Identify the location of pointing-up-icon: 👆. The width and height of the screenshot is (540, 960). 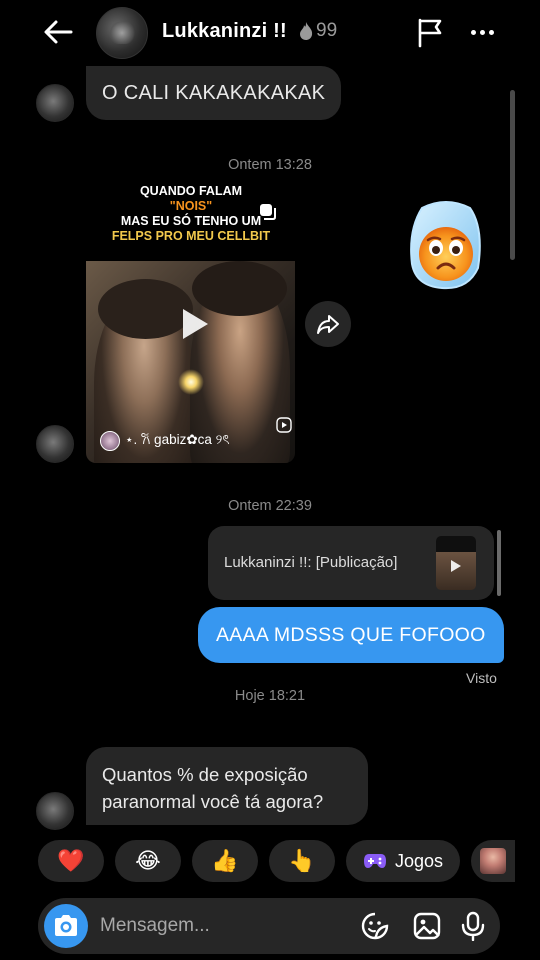
(302, 860).